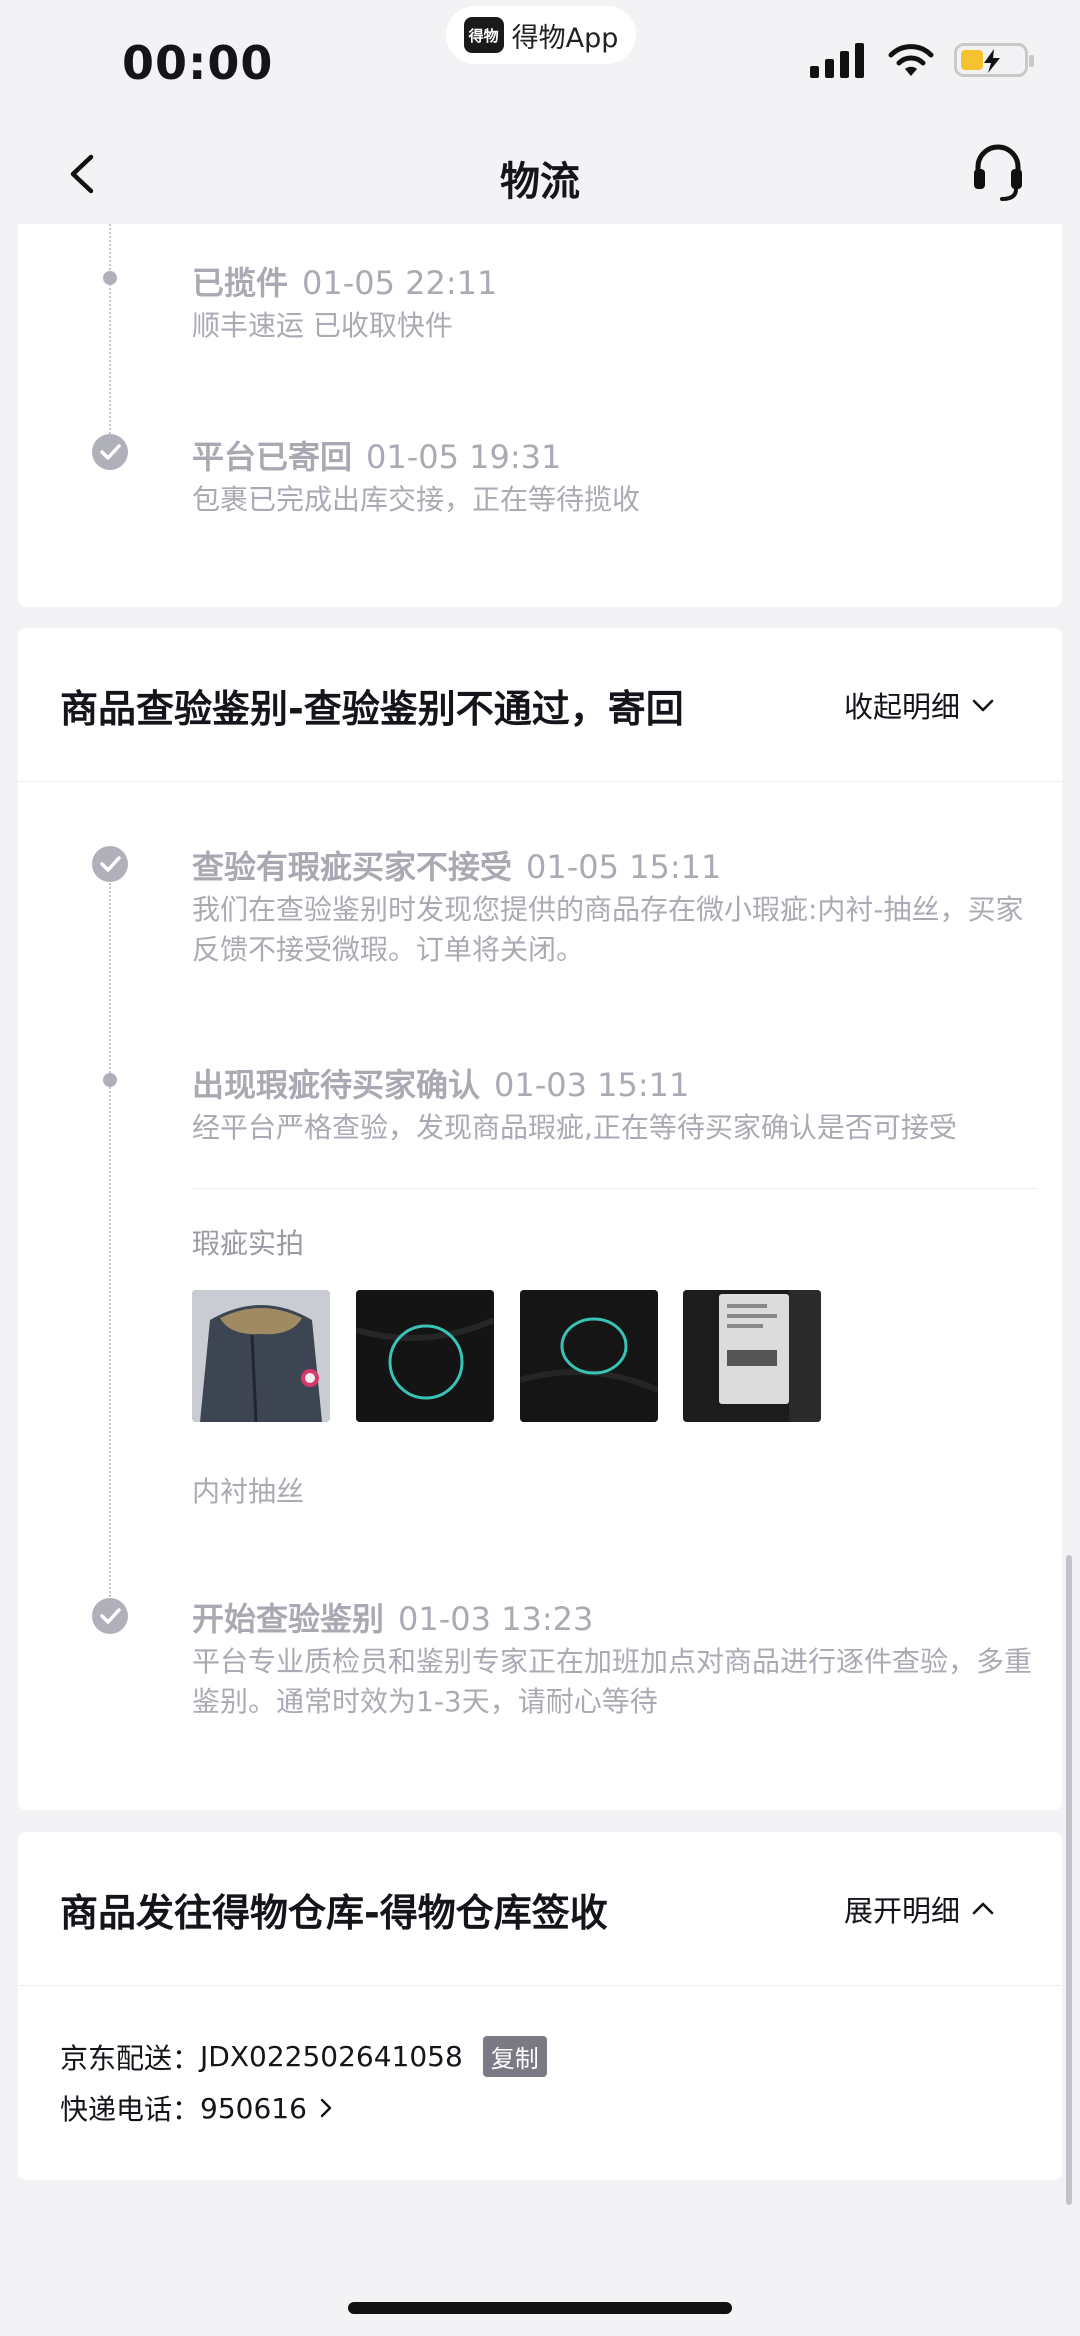 The width and height of the screenshot is (1080, 2336). Describe the element at coordinates (998, 172) in the screenshot. I see `customer-service-icon` at that location.